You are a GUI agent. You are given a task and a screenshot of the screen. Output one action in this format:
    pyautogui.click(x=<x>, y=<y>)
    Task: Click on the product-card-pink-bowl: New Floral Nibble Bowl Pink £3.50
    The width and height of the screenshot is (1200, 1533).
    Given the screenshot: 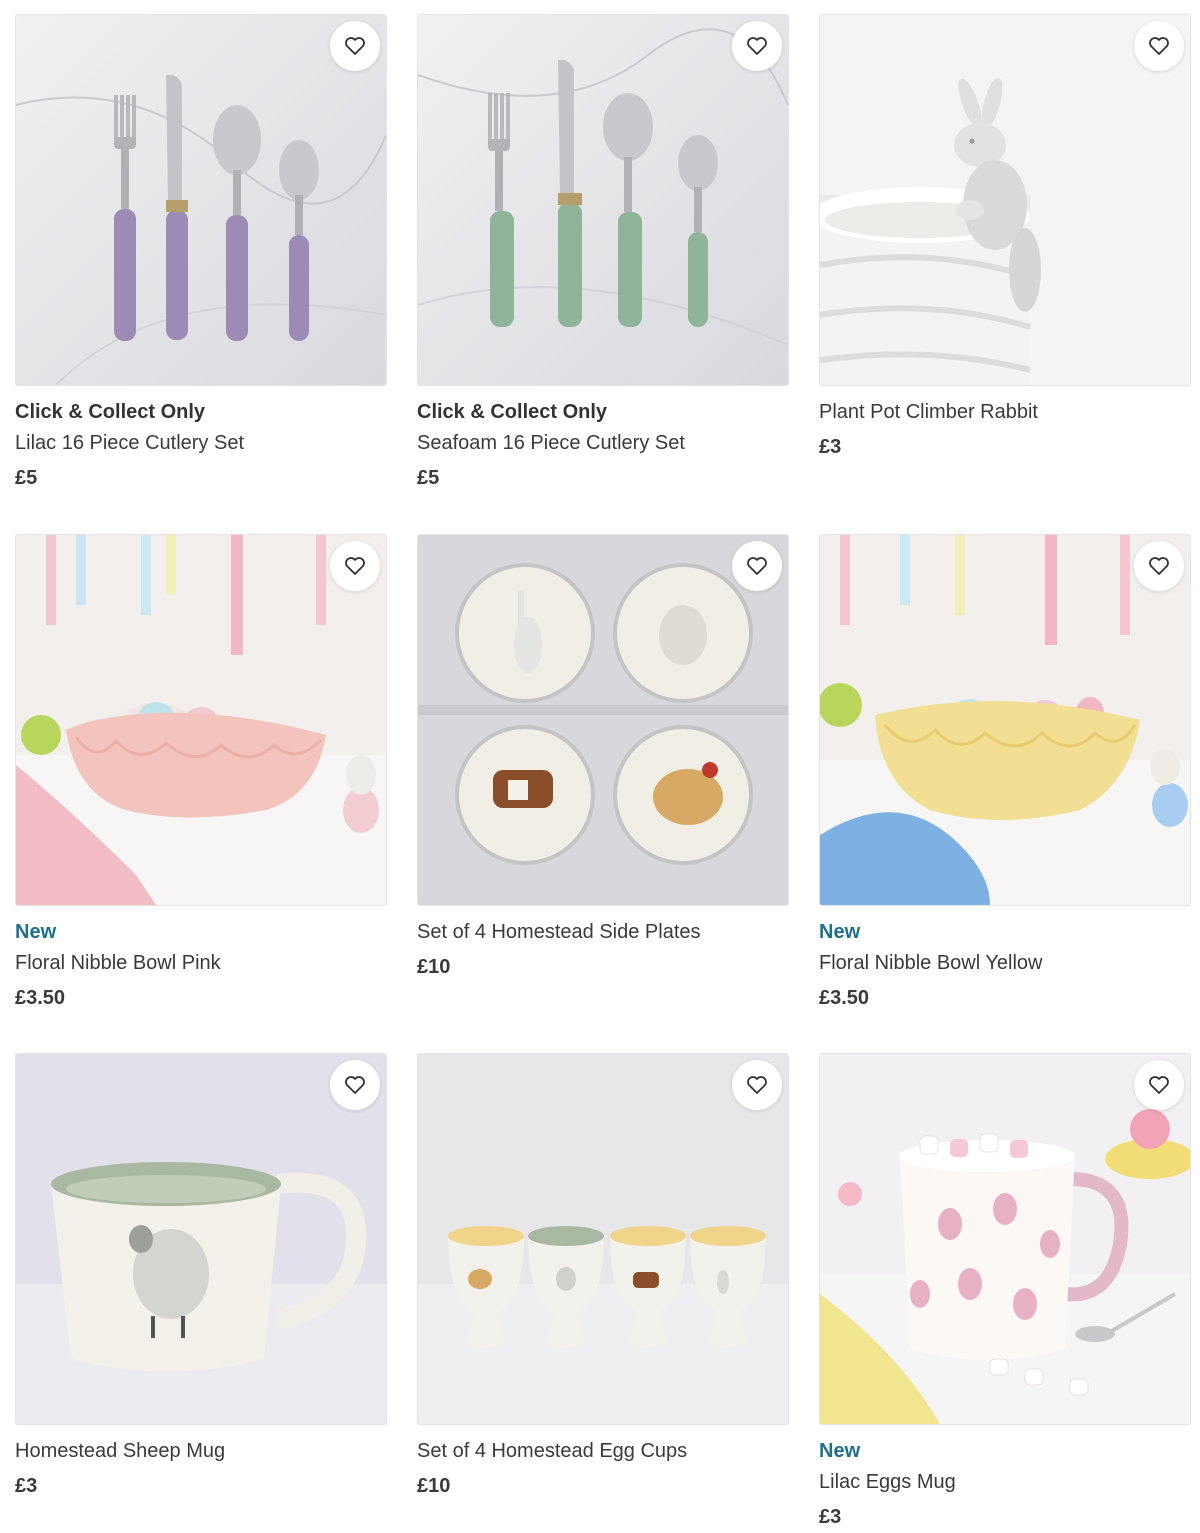 What is the action you would take?
    pyautogui.click(x=201, y=772)
    